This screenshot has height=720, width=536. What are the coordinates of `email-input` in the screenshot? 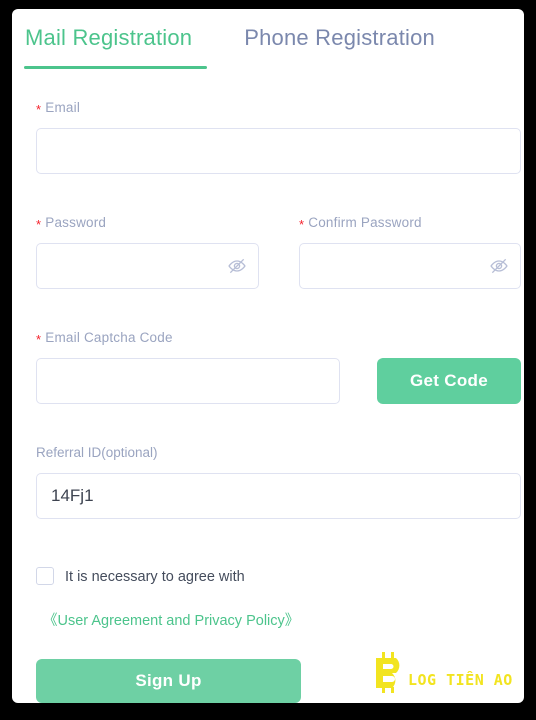 It's located at (278, 151).